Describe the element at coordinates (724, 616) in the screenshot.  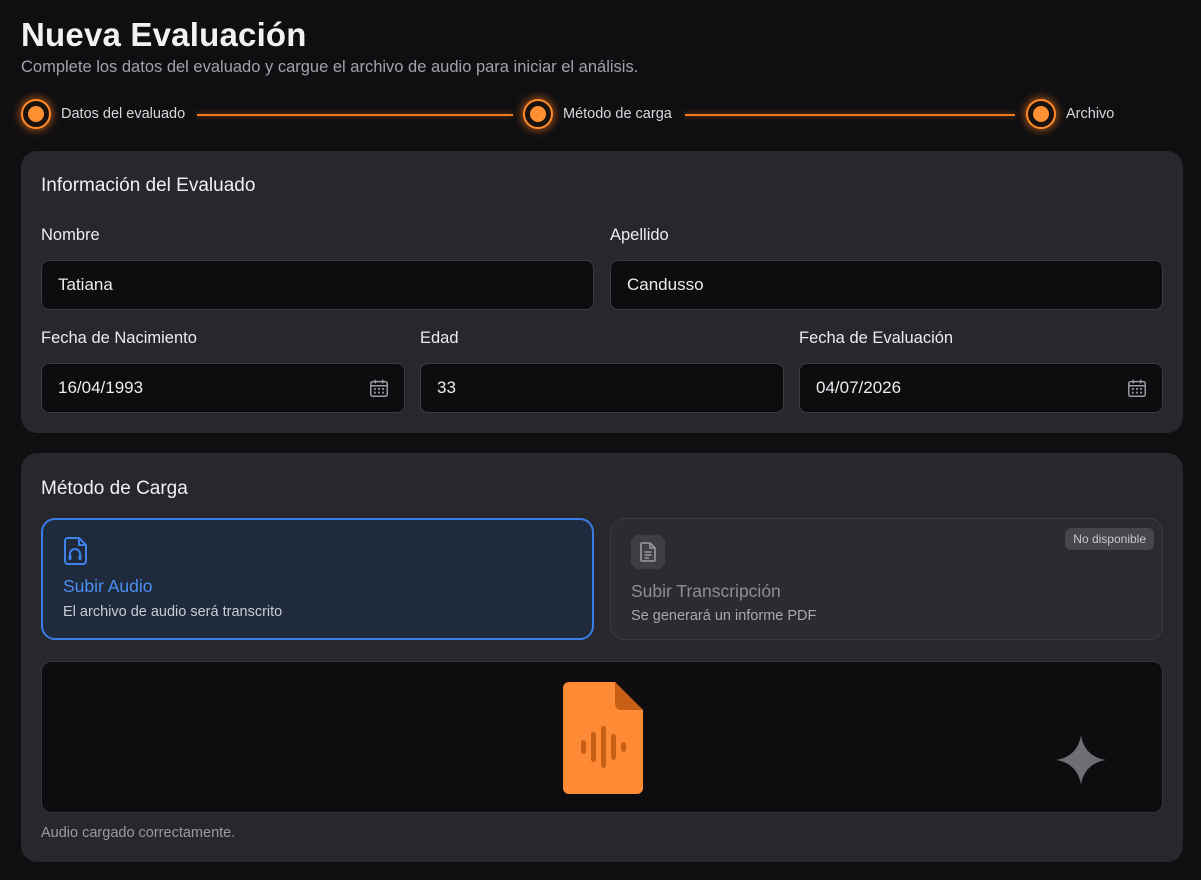
I see `subir-transcripcion-description: Se generará un informe PDF` at that location.